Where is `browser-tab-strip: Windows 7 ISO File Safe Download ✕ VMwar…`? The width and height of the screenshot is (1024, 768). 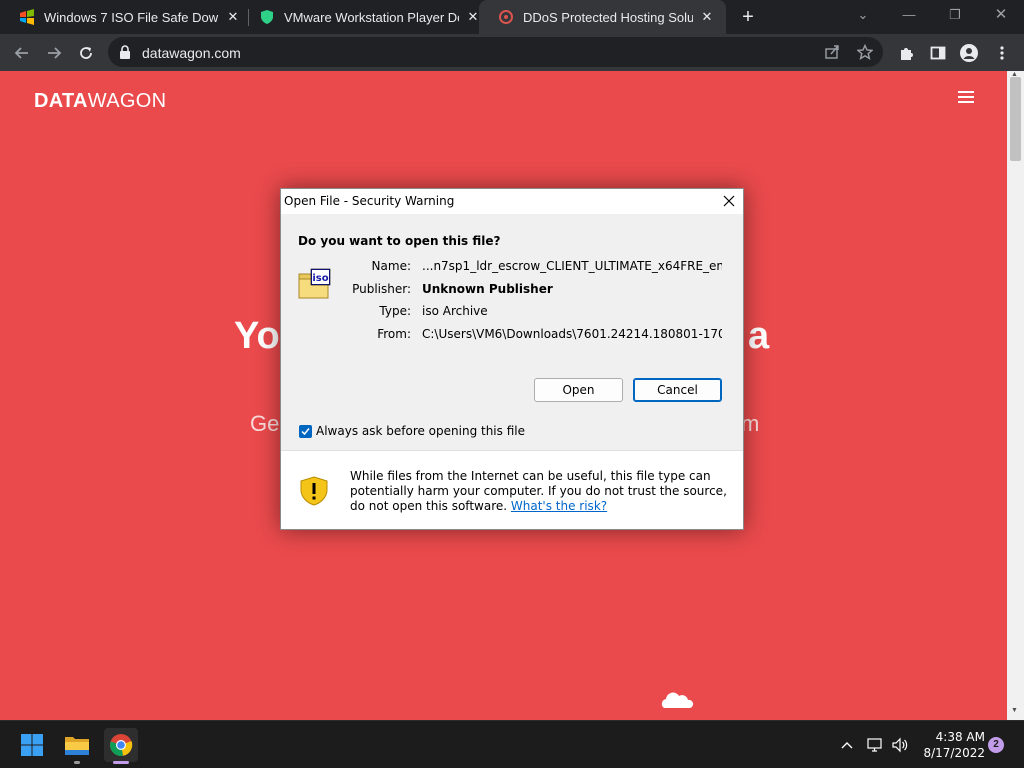
browser-tab-strip: Windows 7 ISO File Safe Download ✕ VMwar… is located at coordinates (512, 17).